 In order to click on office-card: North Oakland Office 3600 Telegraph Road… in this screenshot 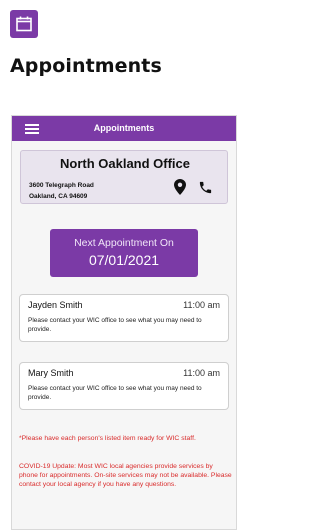, I will do `click(124, 177)`.